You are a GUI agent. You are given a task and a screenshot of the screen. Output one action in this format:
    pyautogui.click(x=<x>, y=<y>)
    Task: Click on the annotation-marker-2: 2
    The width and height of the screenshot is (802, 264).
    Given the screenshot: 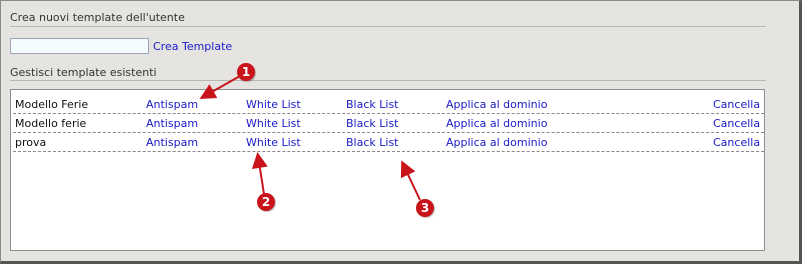 What is the action you would take?
    pyautogui.click(x=266, y=202)
    